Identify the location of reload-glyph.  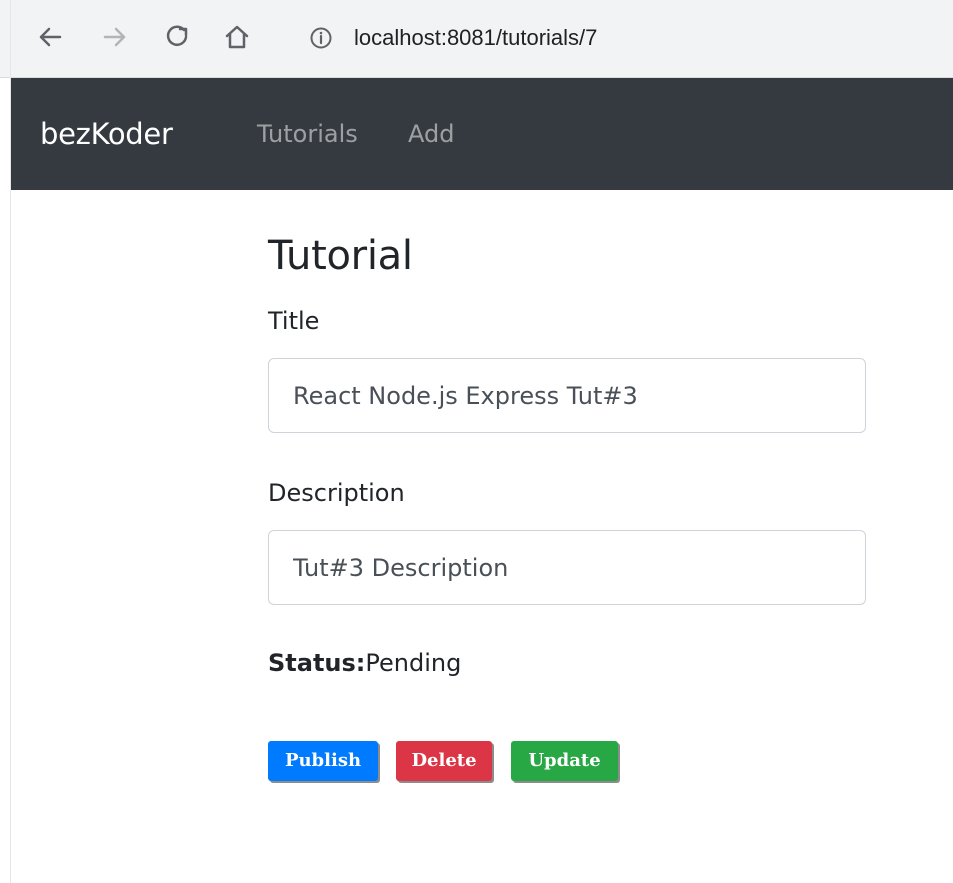
(177, 35).